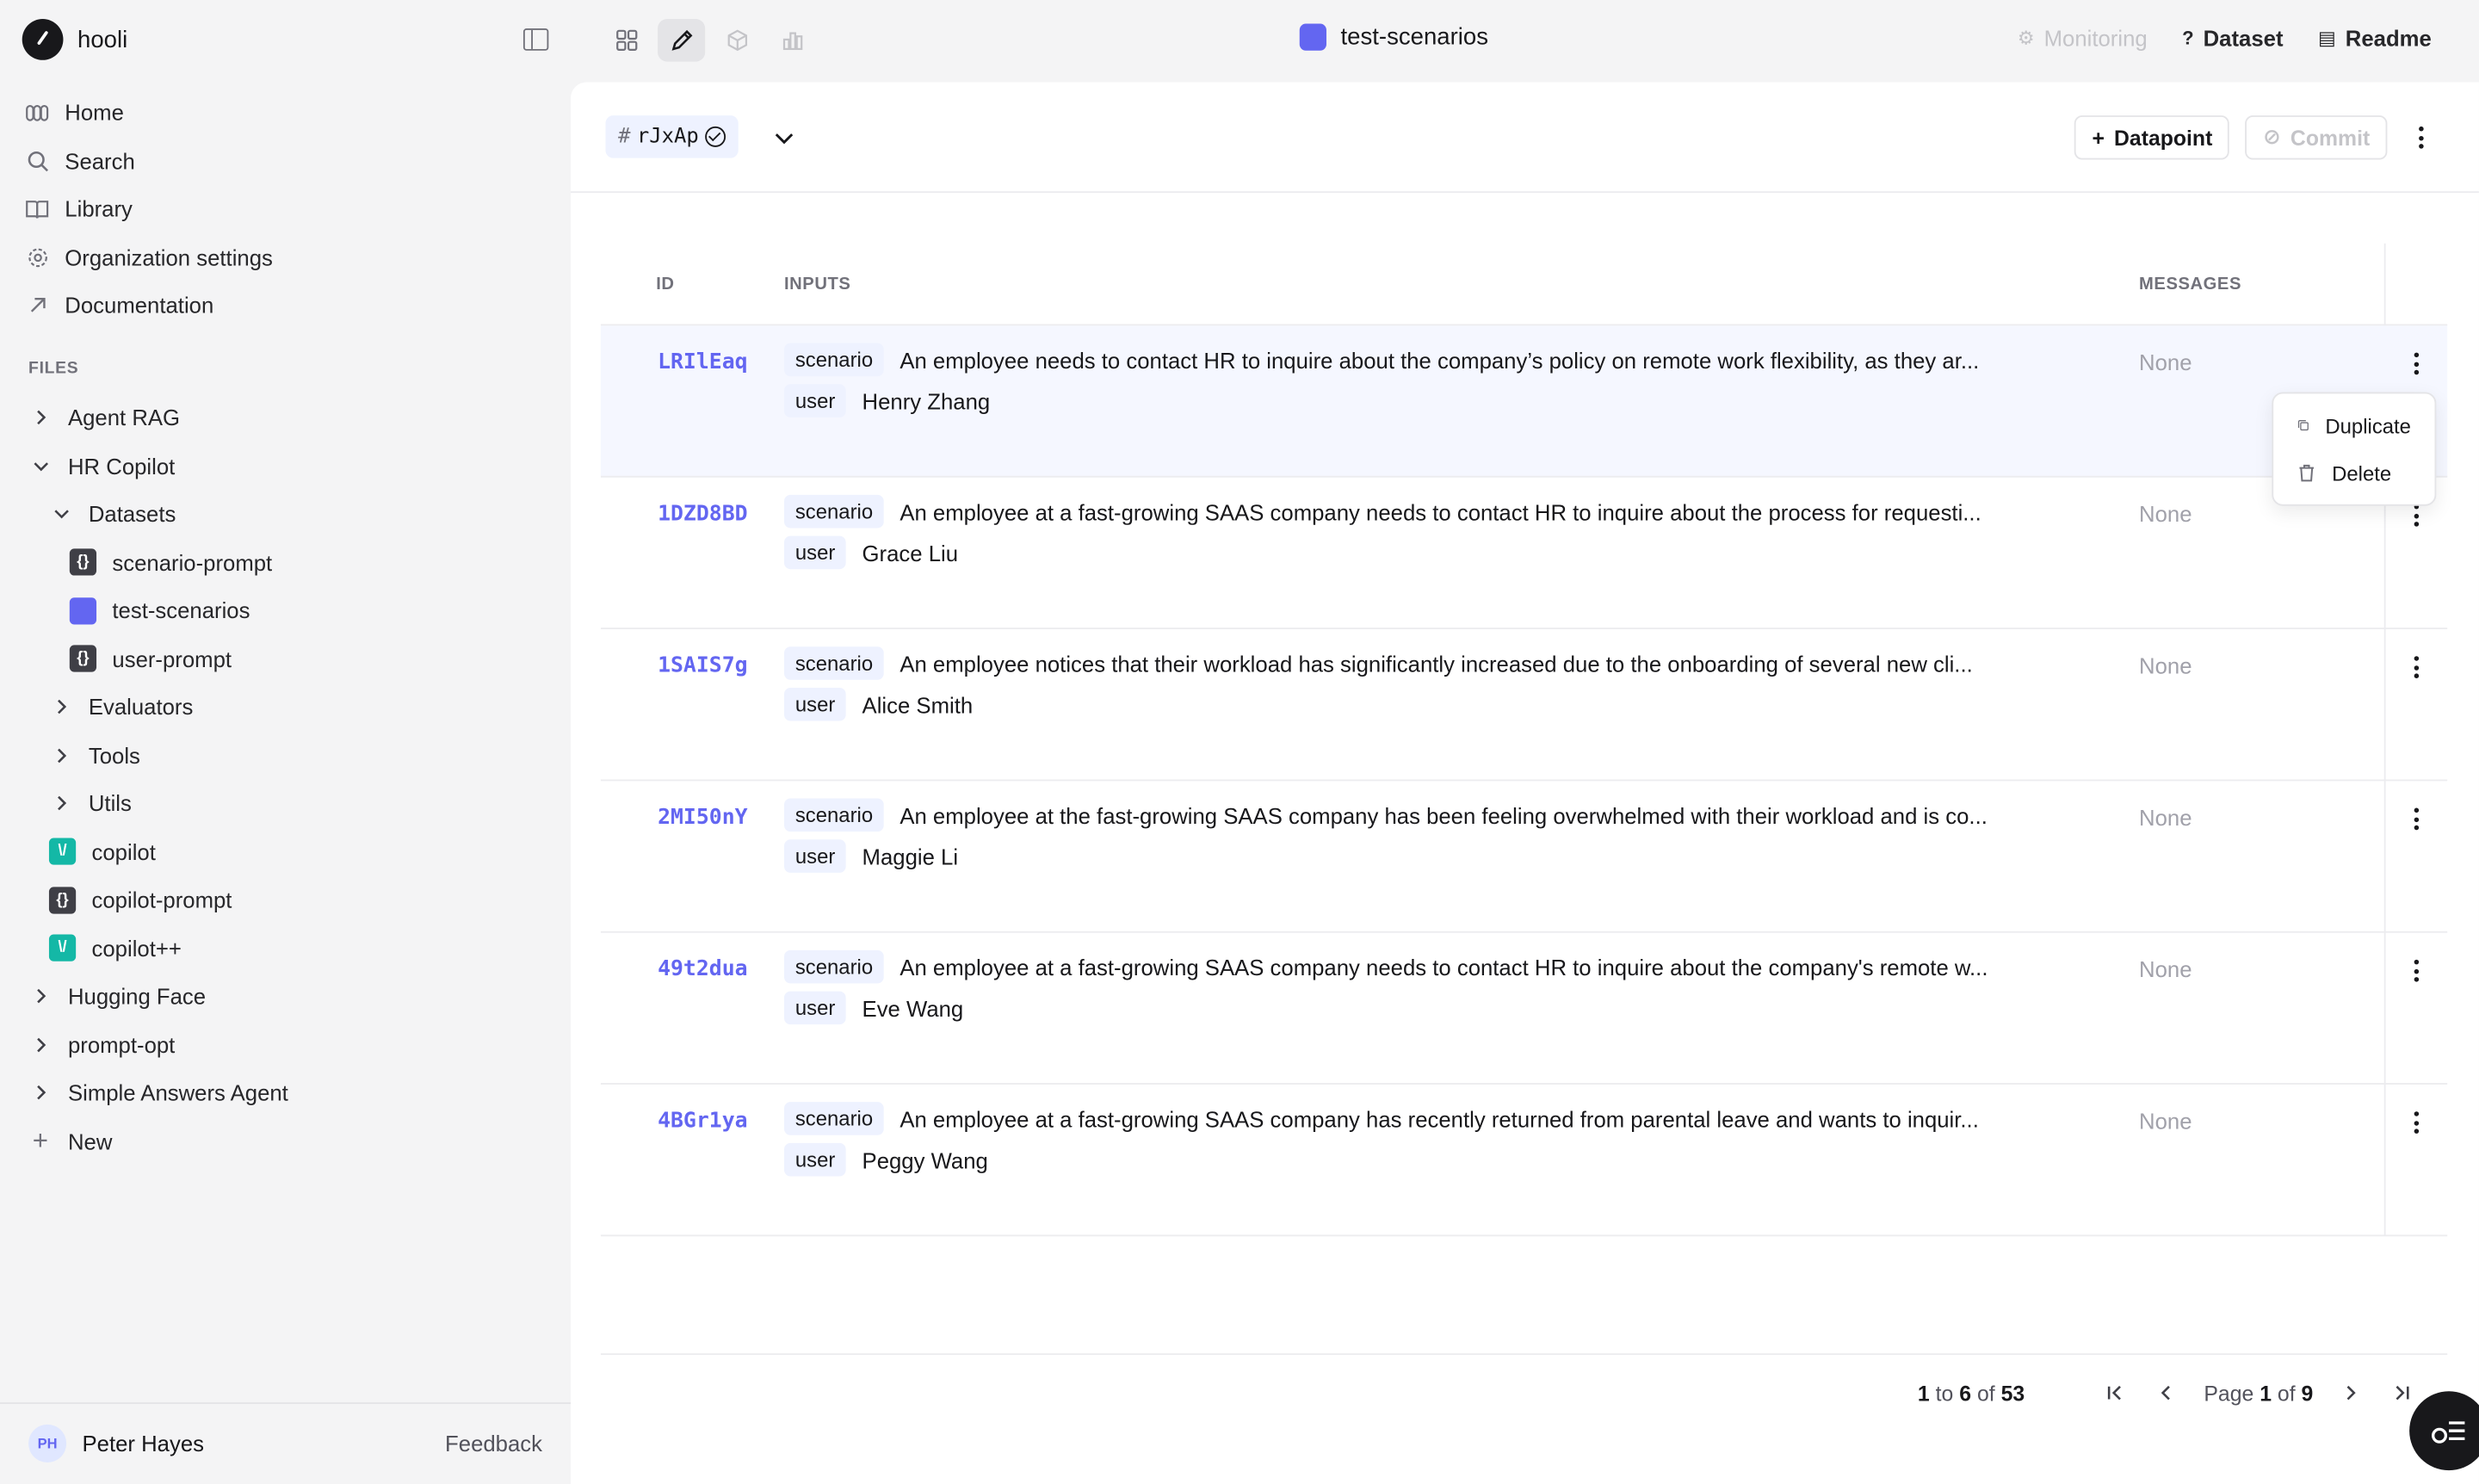 This screenshot has height=1484, width=2479. Describe the element at coordinates (289, 852) in the screenshot. I see `tree-file-copilot: \/ copilot` at that location.